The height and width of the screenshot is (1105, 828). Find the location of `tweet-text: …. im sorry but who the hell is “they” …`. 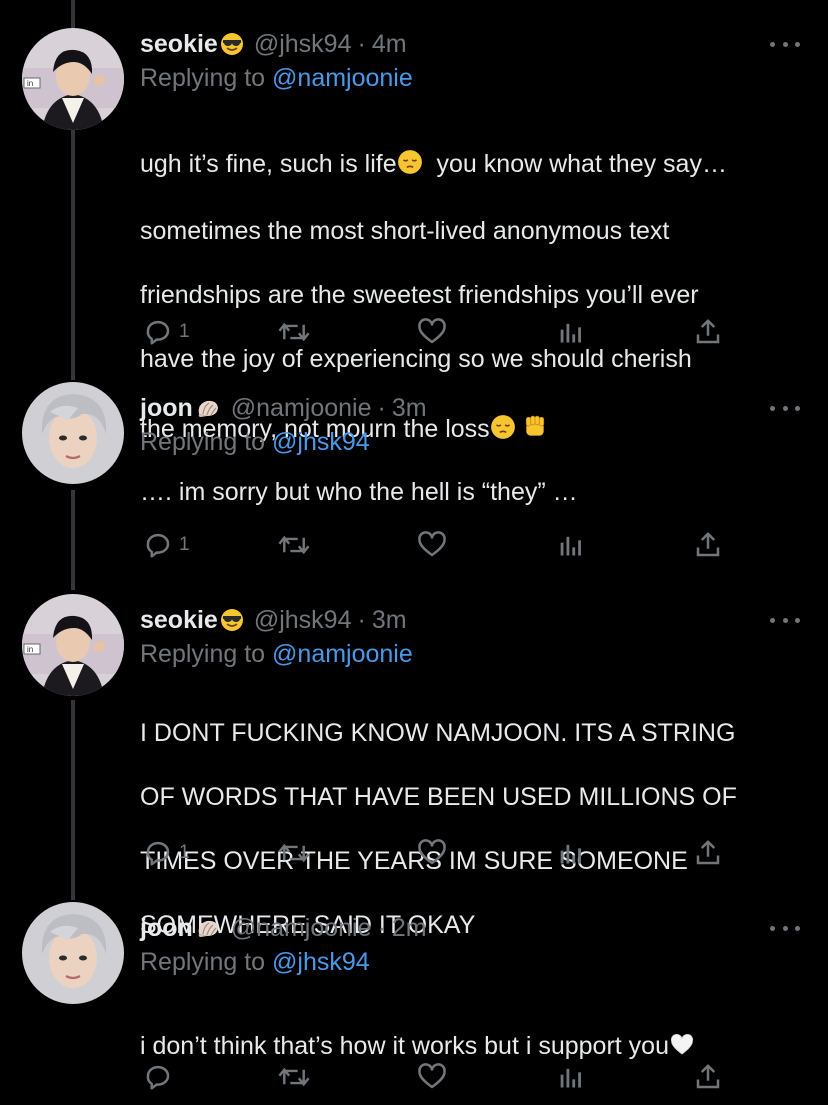

tweet-text: …. im sorry but who the hell is “they” … is located at coordinates (359, 492).